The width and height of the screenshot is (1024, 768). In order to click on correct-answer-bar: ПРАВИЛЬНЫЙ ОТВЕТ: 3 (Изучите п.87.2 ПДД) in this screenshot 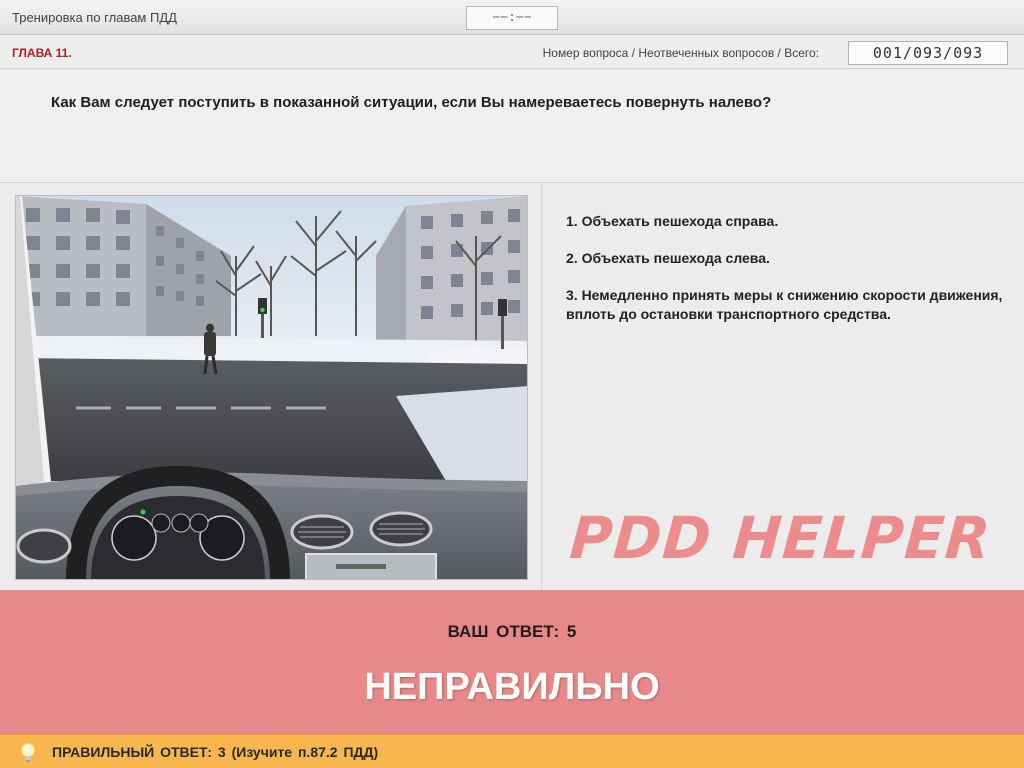, I will do `click(512, 751)`.